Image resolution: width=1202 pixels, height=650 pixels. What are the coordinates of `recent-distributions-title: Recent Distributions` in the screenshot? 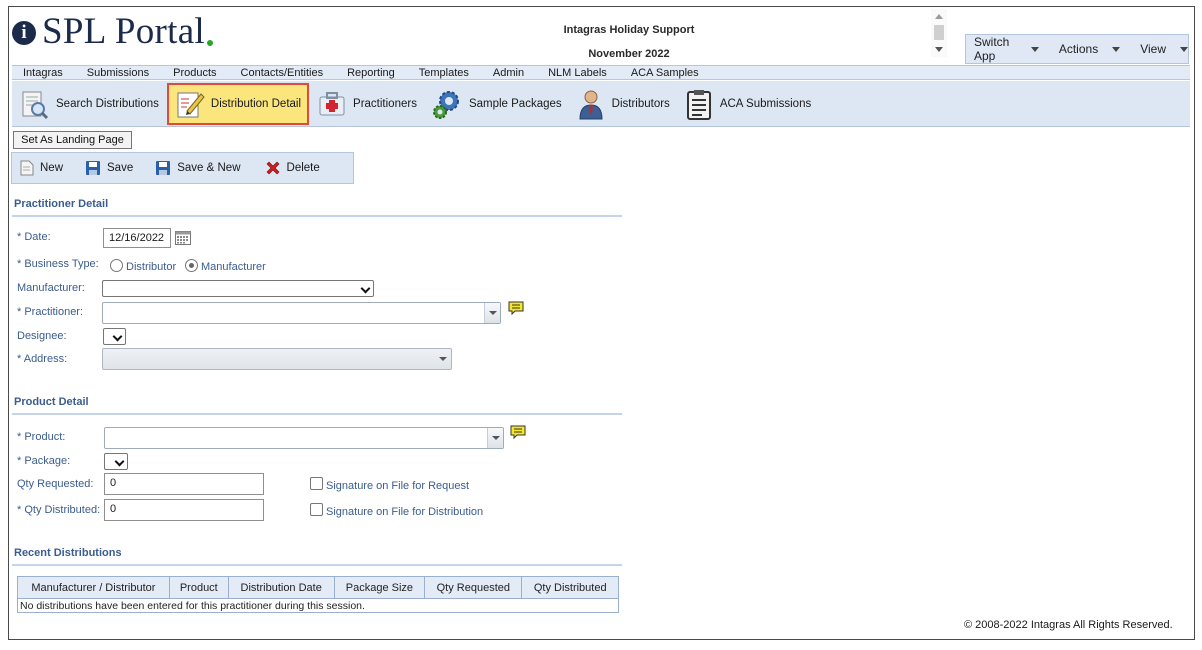 It's located at (68, 553).